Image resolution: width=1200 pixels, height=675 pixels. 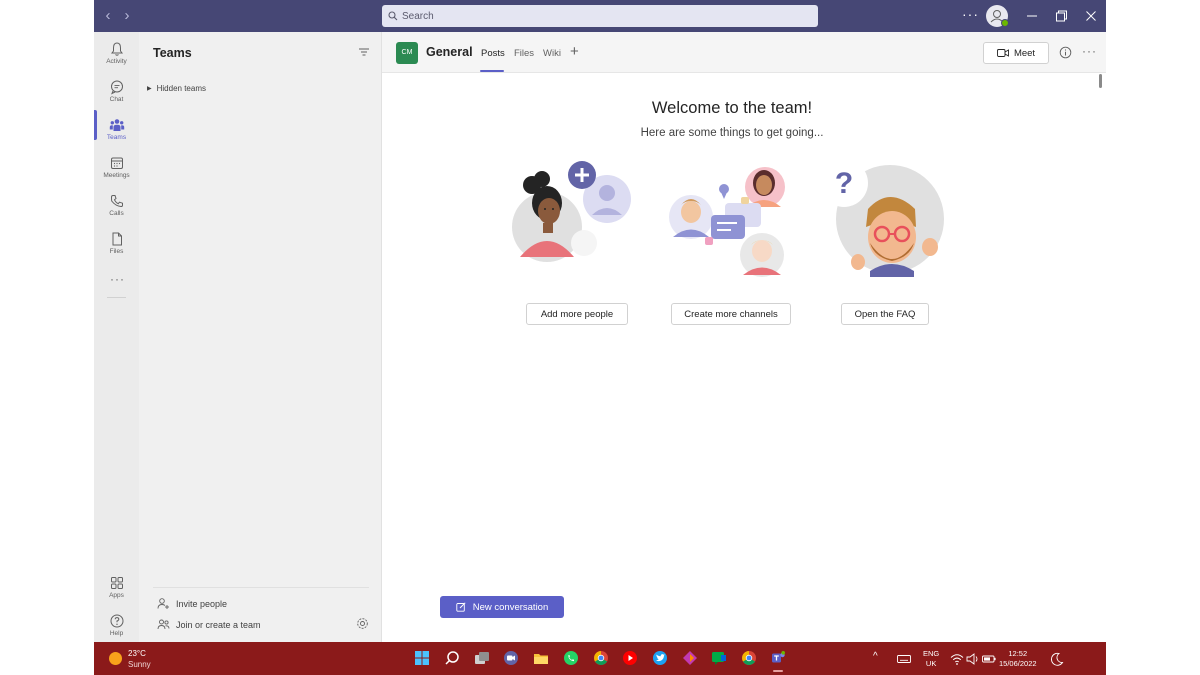 What do you see at coordinates (116, 163) in the screenshot?
I see `calendar-icon` at bounding box center [116, 163].